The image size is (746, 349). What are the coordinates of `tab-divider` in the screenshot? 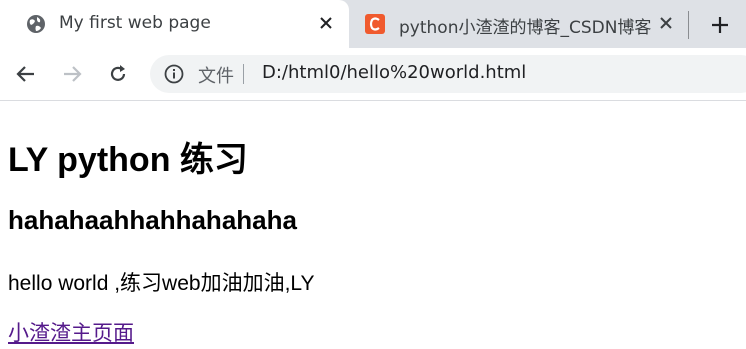 It's located at (688, 25).